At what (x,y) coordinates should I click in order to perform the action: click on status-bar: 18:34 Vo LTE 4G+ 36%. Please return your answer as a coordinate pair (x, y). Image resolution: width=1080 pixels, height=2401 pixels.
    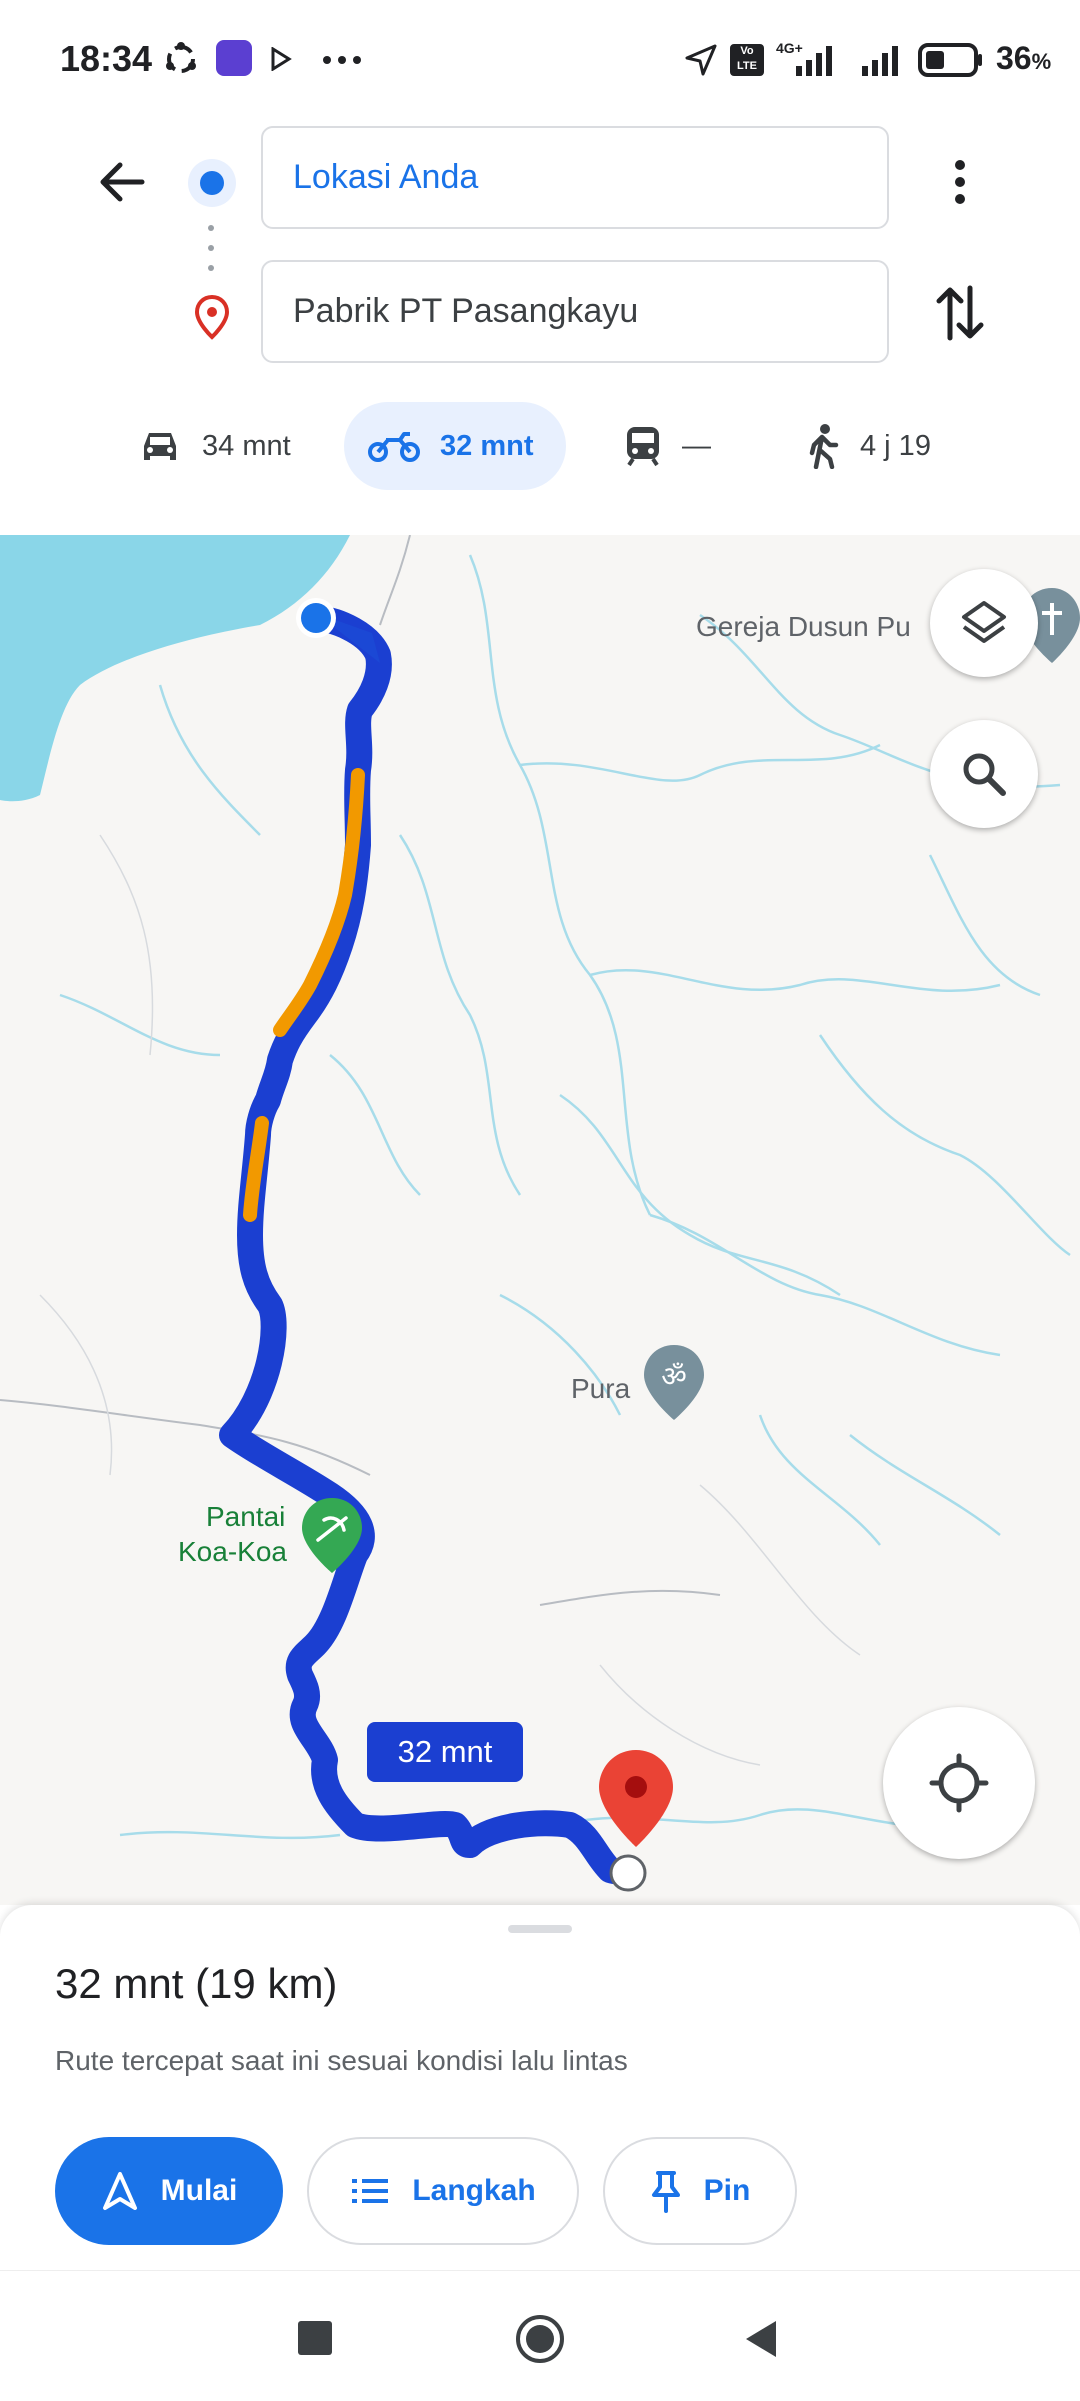
    Looking at the image, I should click on (540, 55).